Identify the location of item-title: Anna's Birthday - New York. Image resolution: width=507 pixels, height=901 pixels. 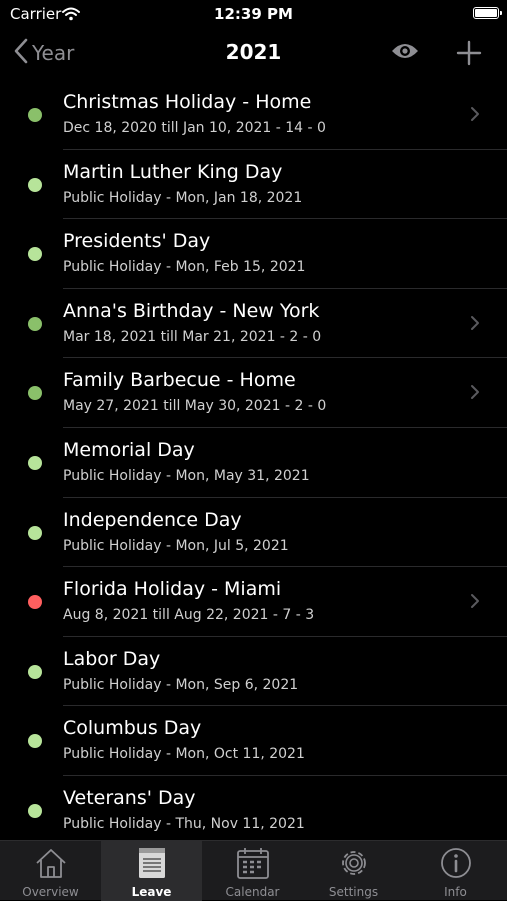
(191, 310).